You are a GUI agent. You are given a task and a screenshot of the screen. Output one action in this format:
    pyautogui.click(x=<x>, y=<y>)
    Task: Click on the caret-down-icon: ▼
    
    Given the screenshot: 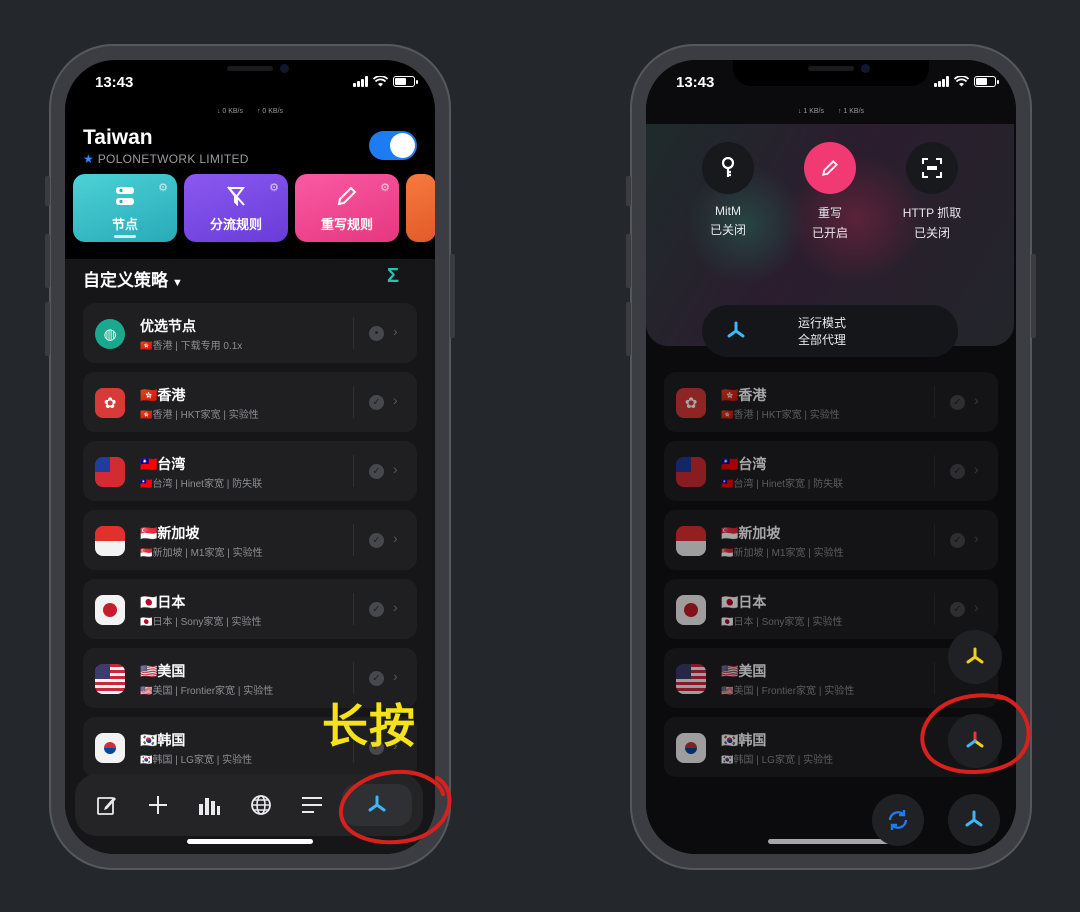 What is the action you would take?
    pyautogui.click(x=177, y=283)
    